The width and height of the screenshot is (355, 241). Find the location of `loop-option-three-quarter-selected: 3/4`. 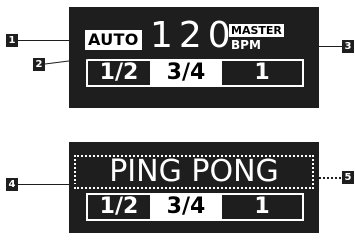

loop-option-three-quarter-selected: 3/4 is located at coordinates (186, 207).